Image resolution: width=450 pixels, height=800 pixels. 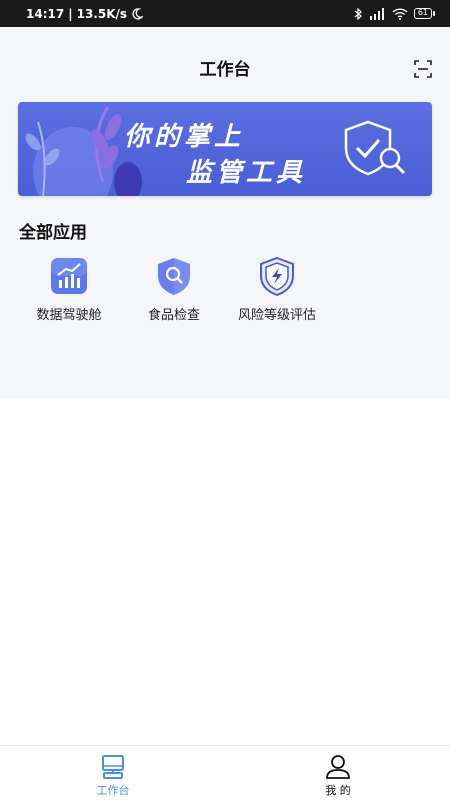 I want to click on shield-check-icon, so click(x=375, y=148).